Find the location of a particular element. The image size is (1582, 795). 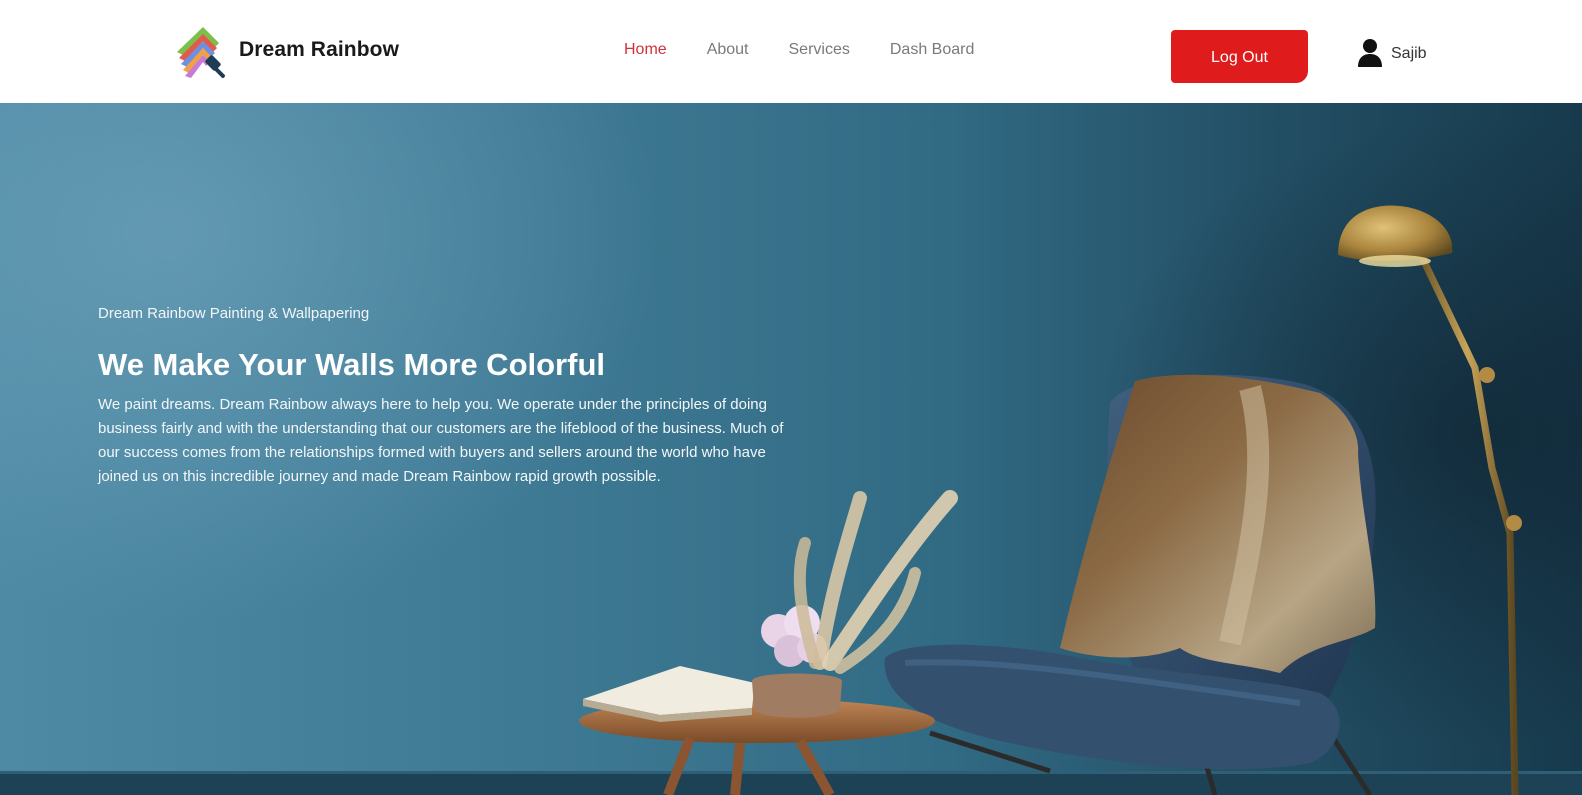

main-nav: Home About Services Dash Board is located at coordinates (819, 50).